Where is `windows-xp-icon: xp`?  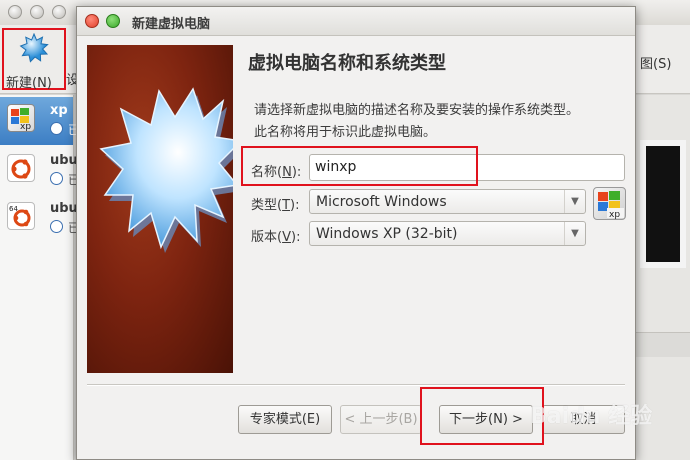
windows-xp-icon: xp is located at coordinates (21, 118).